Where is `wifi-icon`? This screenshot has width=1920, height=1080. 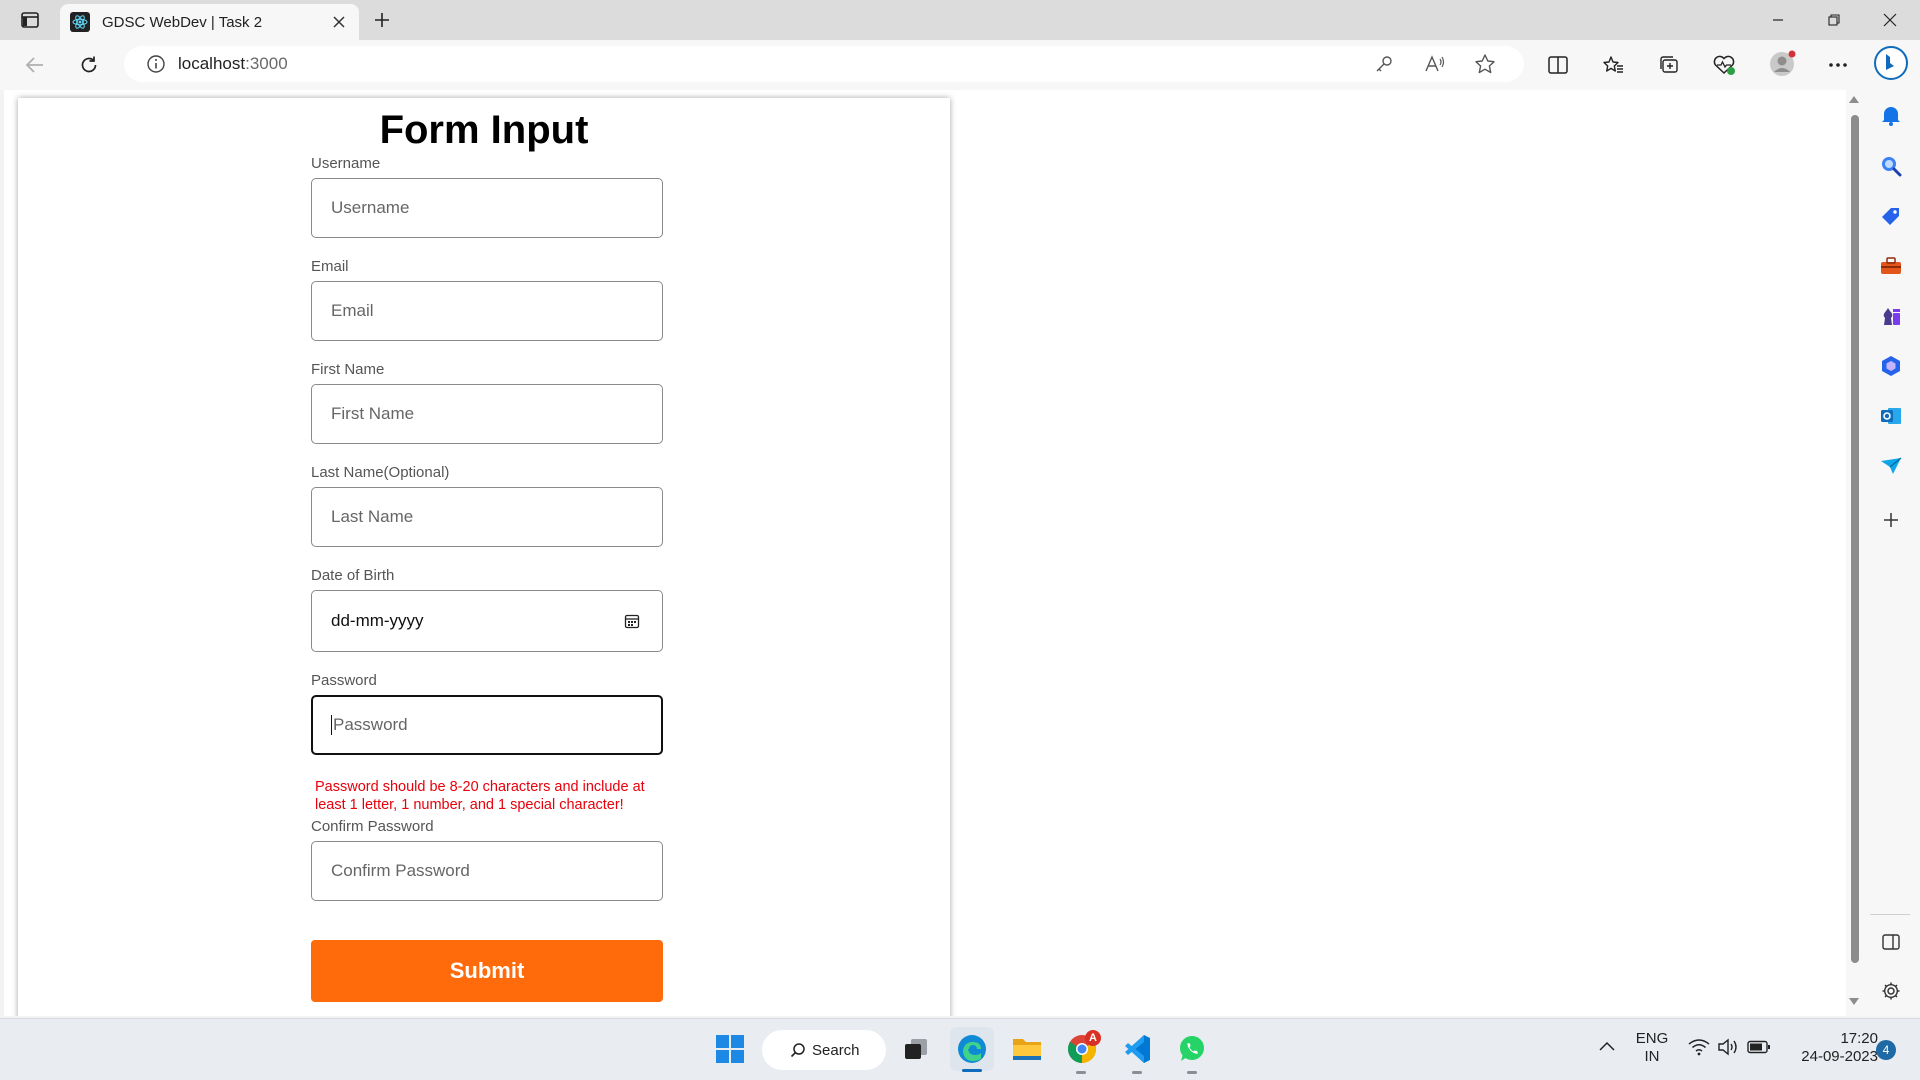
wifi-icon is located at coordinates (1699, 1049).